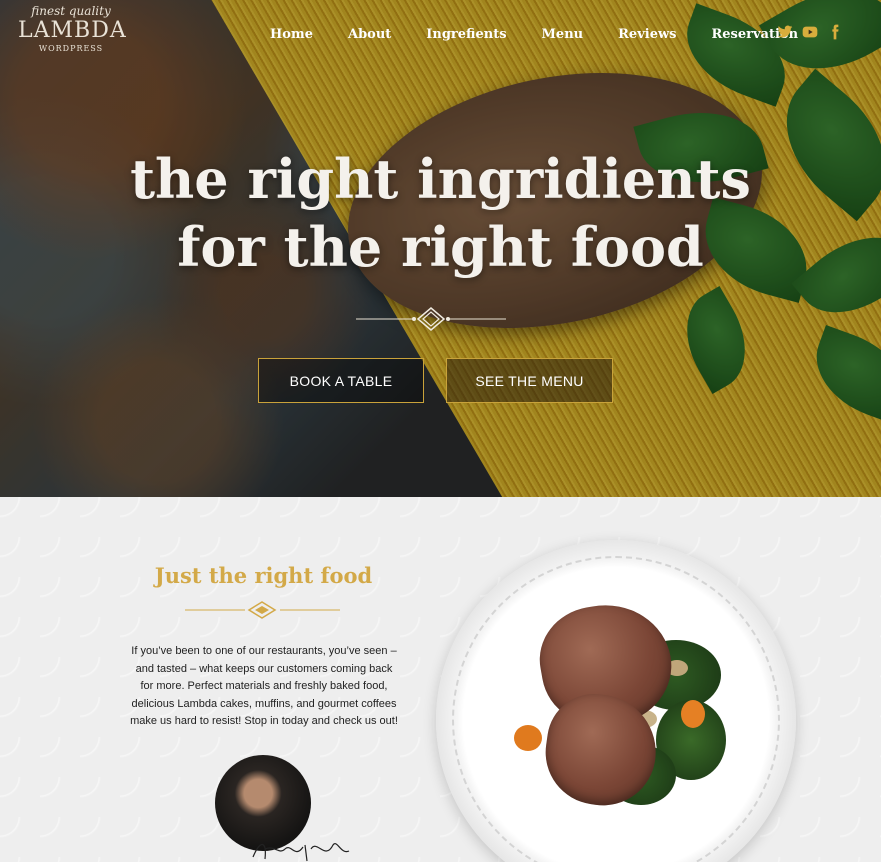 The width and height of the screenshot is (881, 862). Describe the element at coordinates (341, 380) in the screenshot. I see `book-table-button: BOOK A TABLE` at that location.